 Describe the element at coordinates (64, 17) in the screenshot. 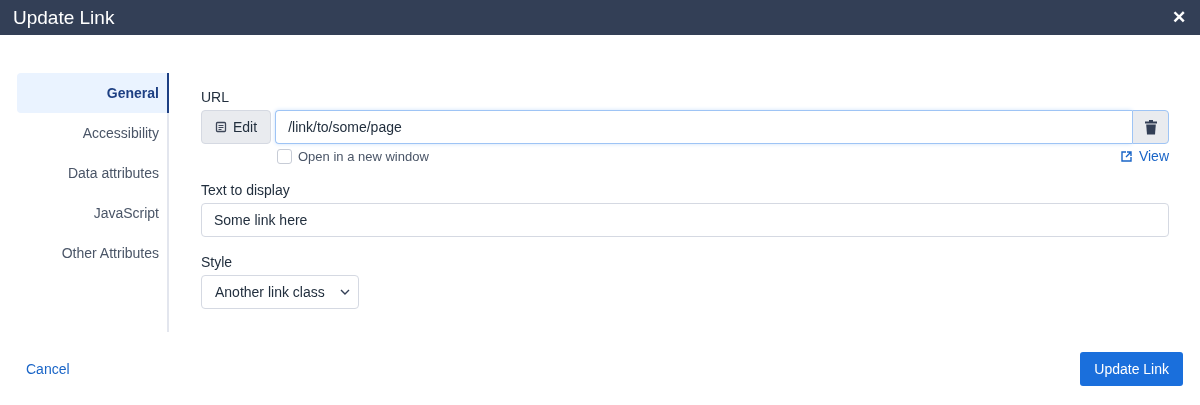

I see `window-title: Update Link` at that location.